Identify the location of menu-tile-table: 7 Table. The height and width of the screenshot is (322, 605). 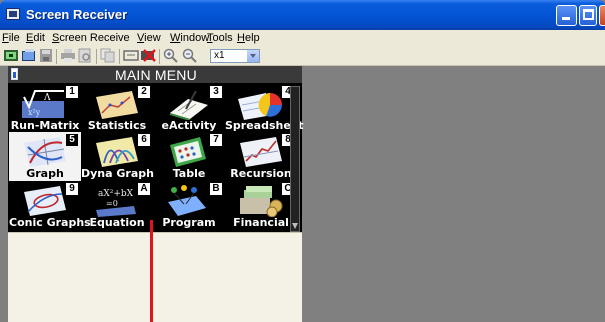
(189, 156).